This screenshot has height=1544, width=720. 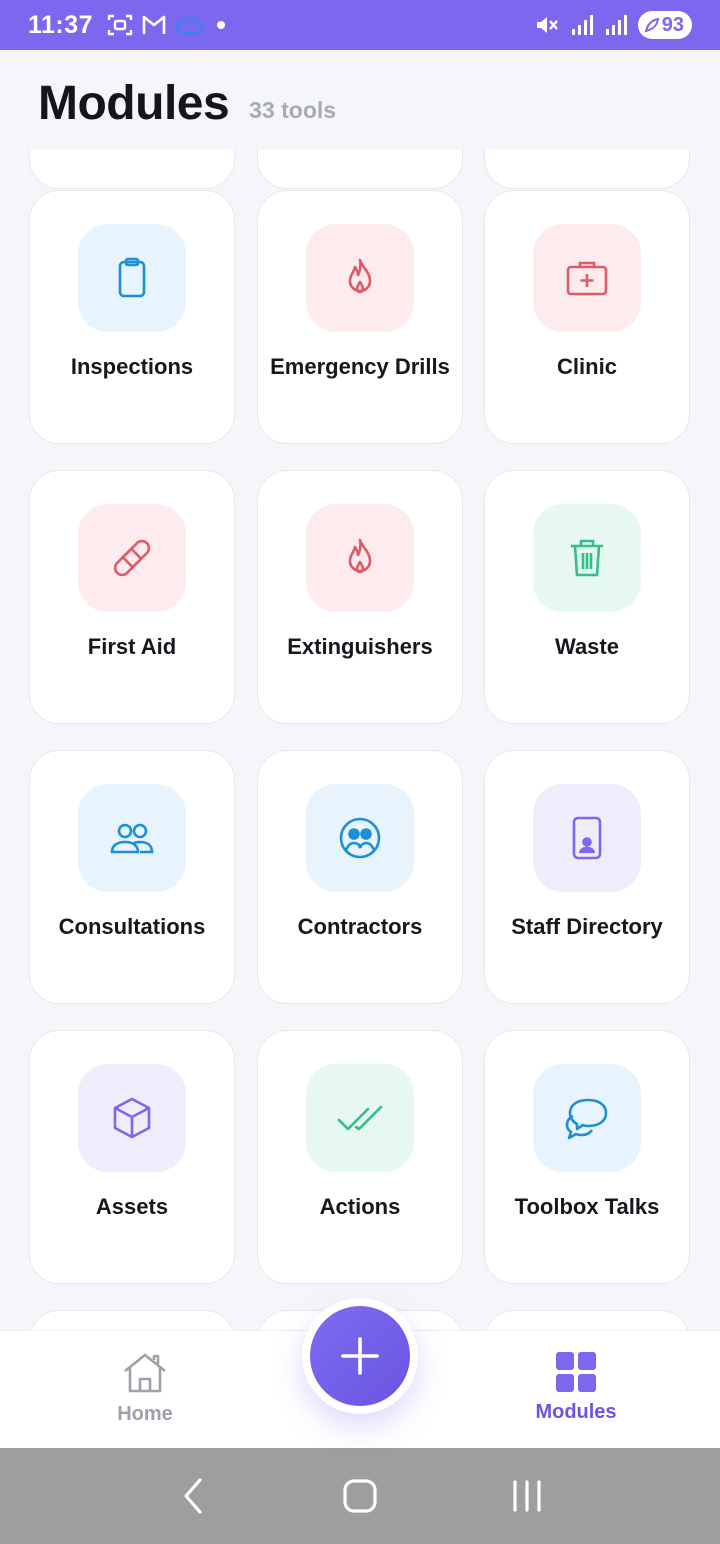 What do you see at coordinates (145, 1414) in the screenshot?
I see `nav-home-label: Home` at bounding box center [145, 1414].